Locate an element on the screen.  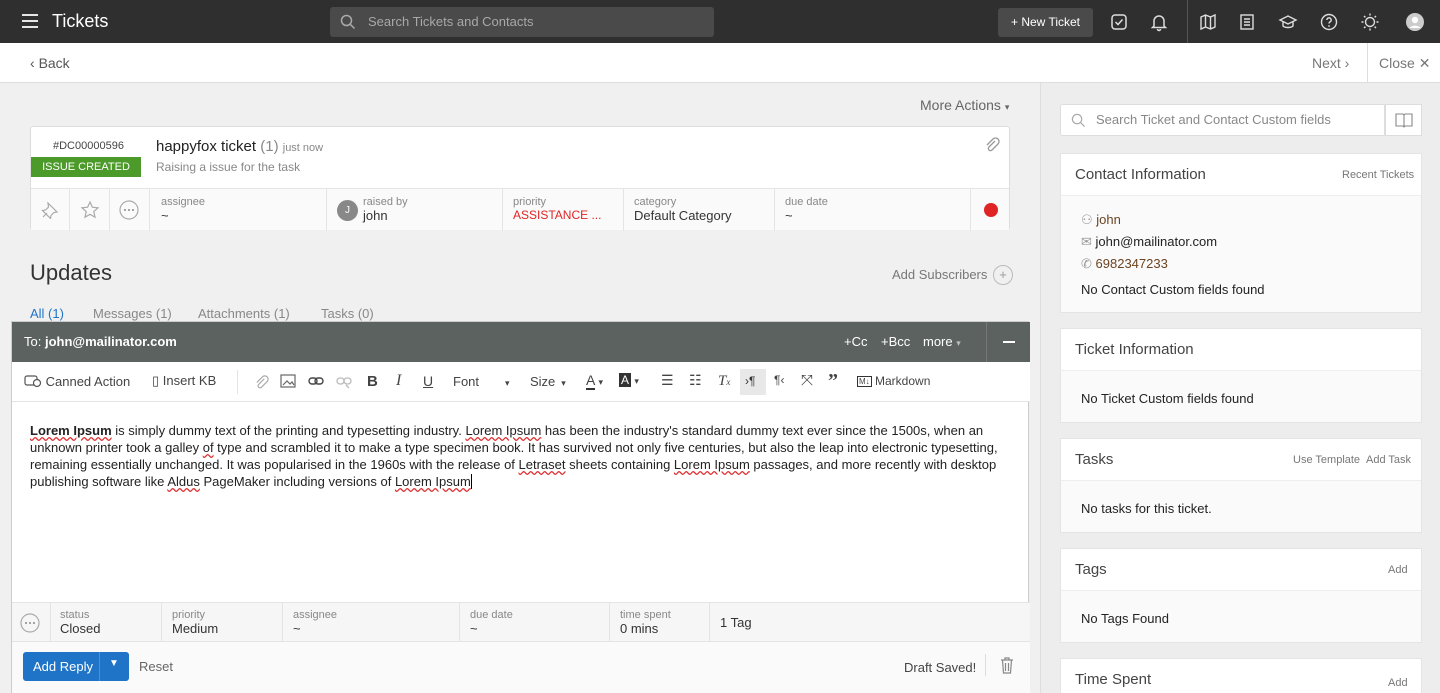
attach-icon is located at coordinates (261, 382).